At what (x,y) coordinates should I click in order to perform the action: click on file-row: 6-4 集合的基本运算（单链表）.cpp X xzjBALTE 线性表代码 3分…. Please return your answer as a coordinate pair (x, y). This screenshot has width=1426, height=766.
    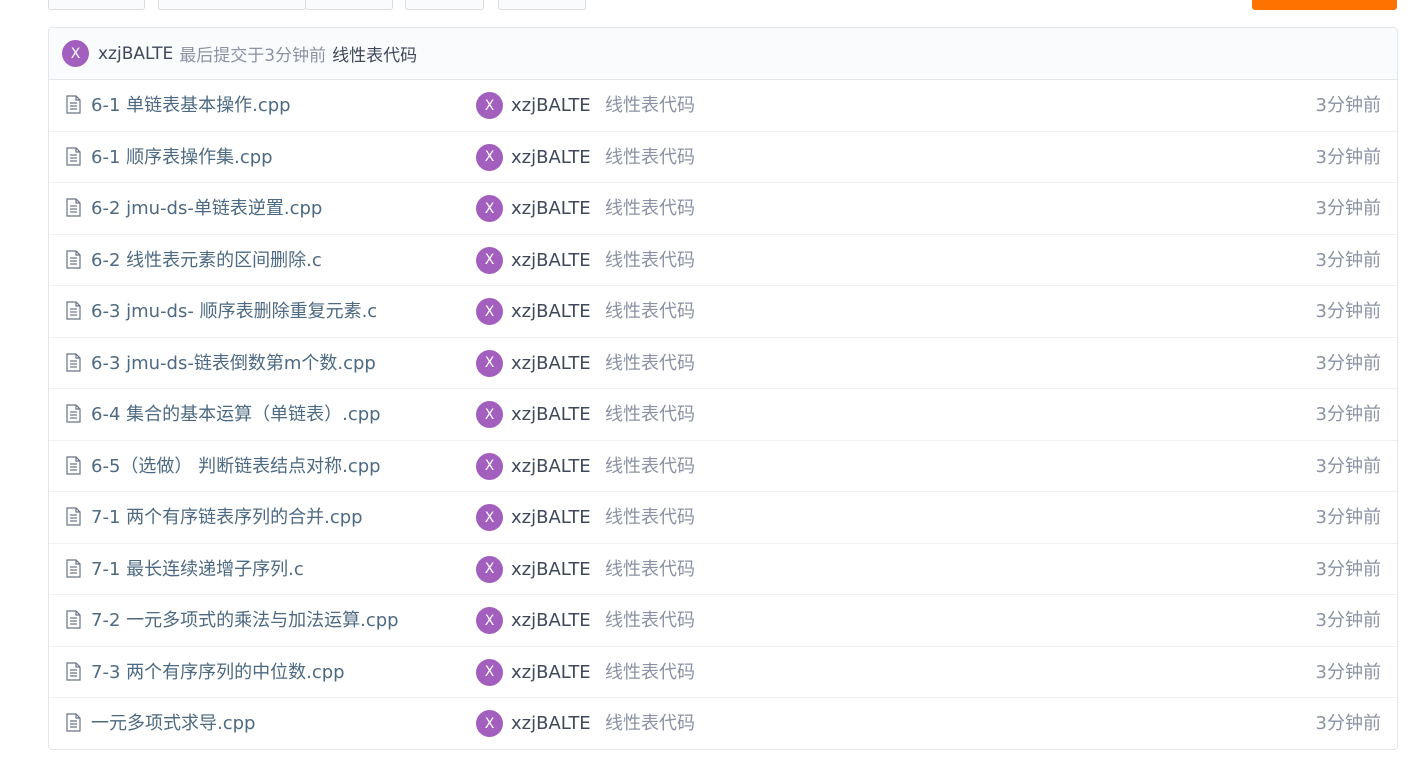
    Looking at the image, I should click on (723, 415).